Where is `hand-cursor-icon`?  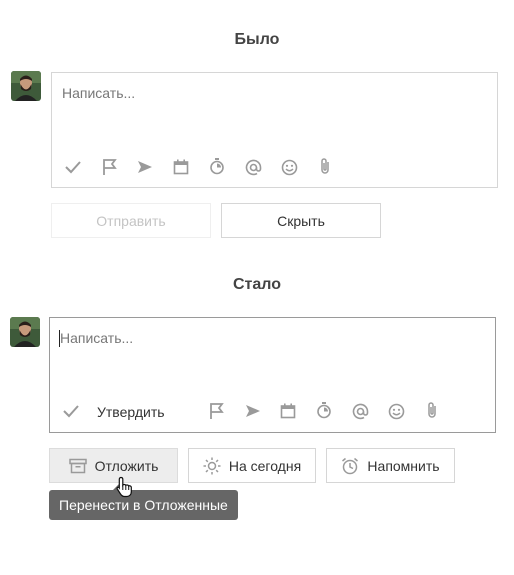 hand-cursor-icon is located at coordinates (125, 489).